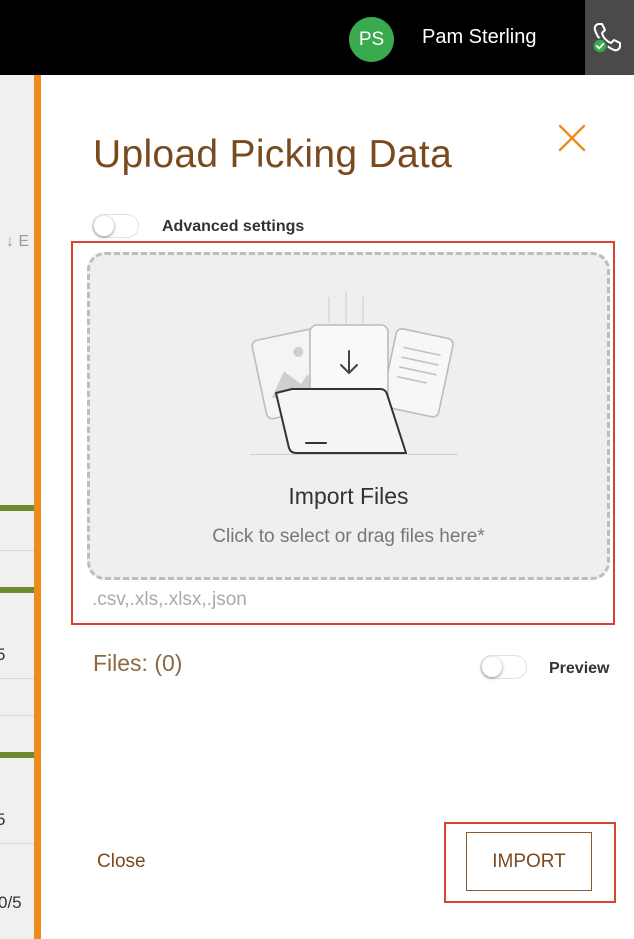 Image resolution: width=634 pixels, height=939 pixels. Describe the element at coordinates (115, 226) in the screenshot. I see `advanced-settings-toggle` at that location.